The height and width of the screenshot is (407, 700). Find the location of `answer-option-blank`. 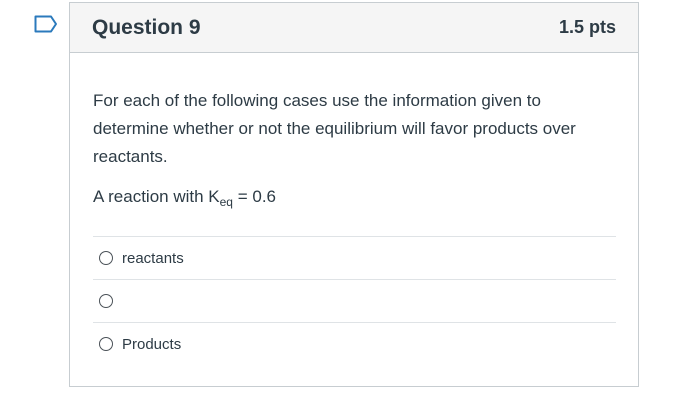

answer-option-blank is located at coordinates (354, 300).